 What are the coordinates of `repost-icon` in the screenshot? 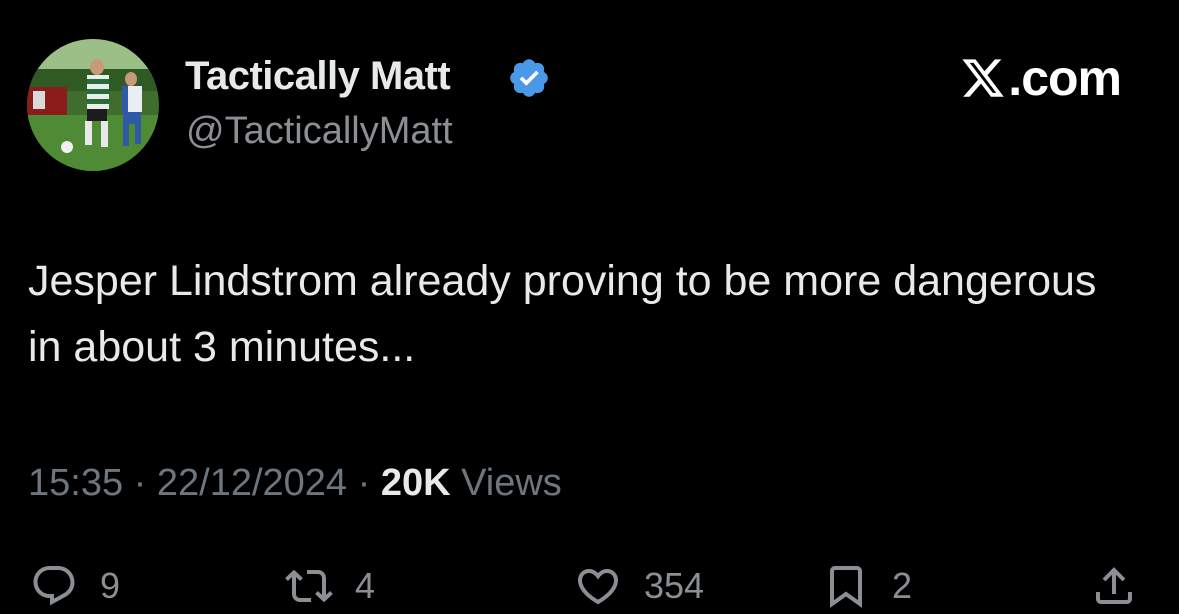 It's located at (309, 586).